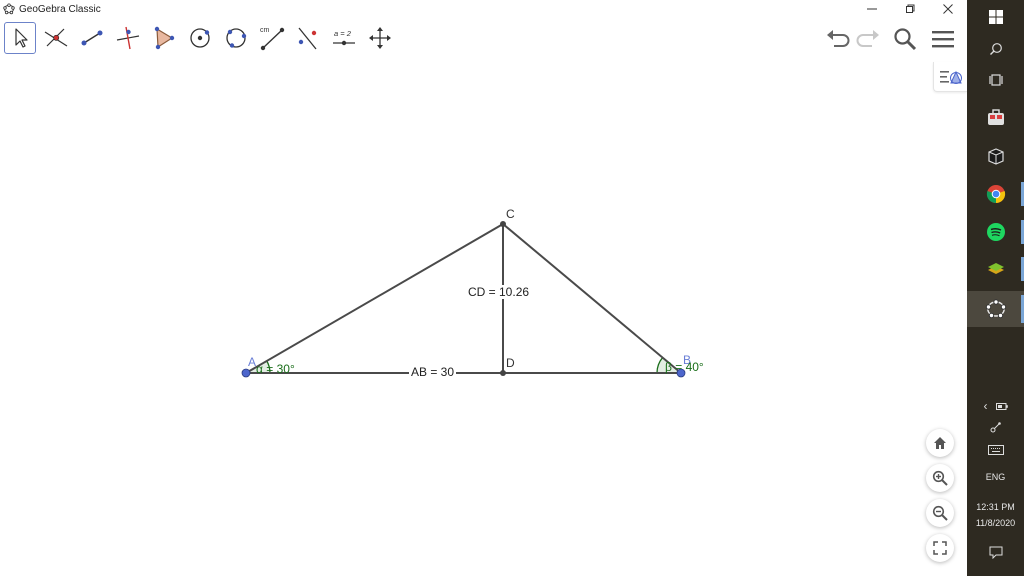 The width and height of the screenshot is (1024, 576). Describe the element at coordinates (503, 224) in the screenshot. I see `point-c` at that location.